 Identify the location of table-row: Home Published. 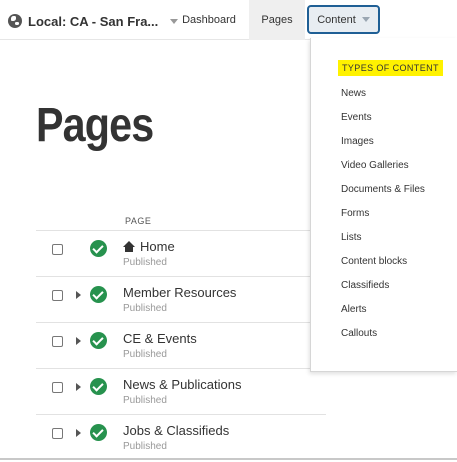
(181, 253).